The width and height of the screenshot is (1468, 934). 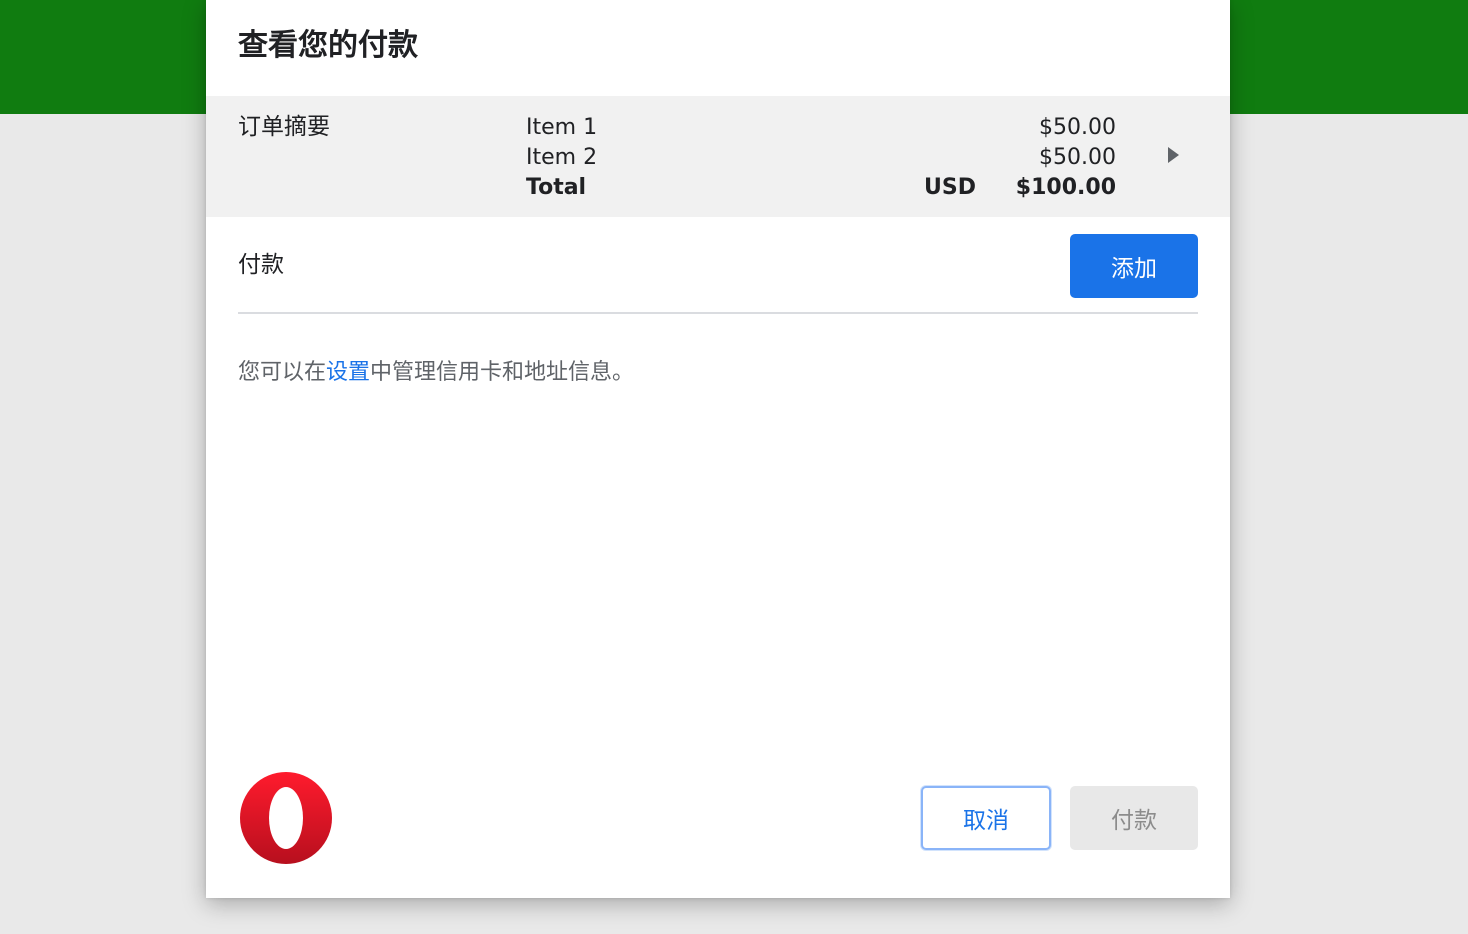 What do you see at coordinates (1065, 187) in the screenshot?
I see `total-amount: $100.00` at bounding box center [1065, 187].